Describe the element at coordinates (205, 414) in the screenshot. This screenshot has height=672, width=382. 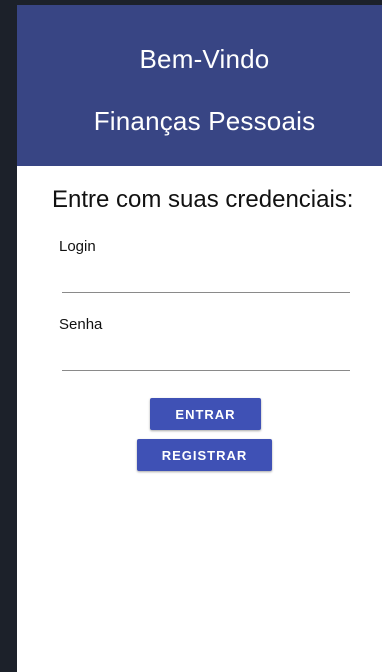
I see `login-button: ENTRAR` at that location.